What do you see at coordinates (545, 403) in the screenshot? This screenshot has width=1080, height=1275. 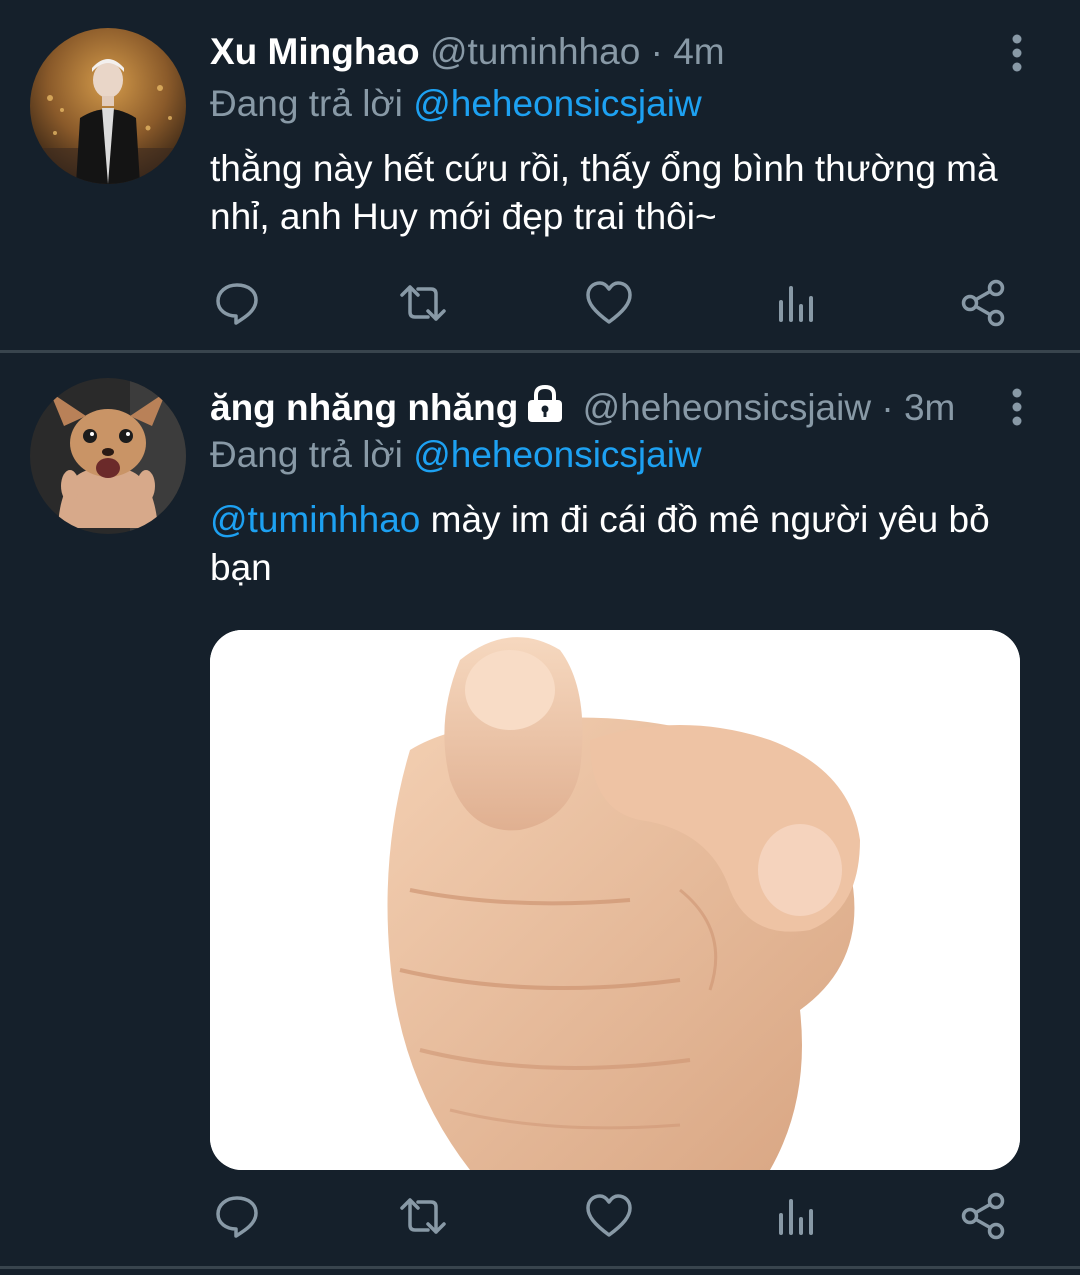 I see `lock-icon` at bounding box center [545, 403].